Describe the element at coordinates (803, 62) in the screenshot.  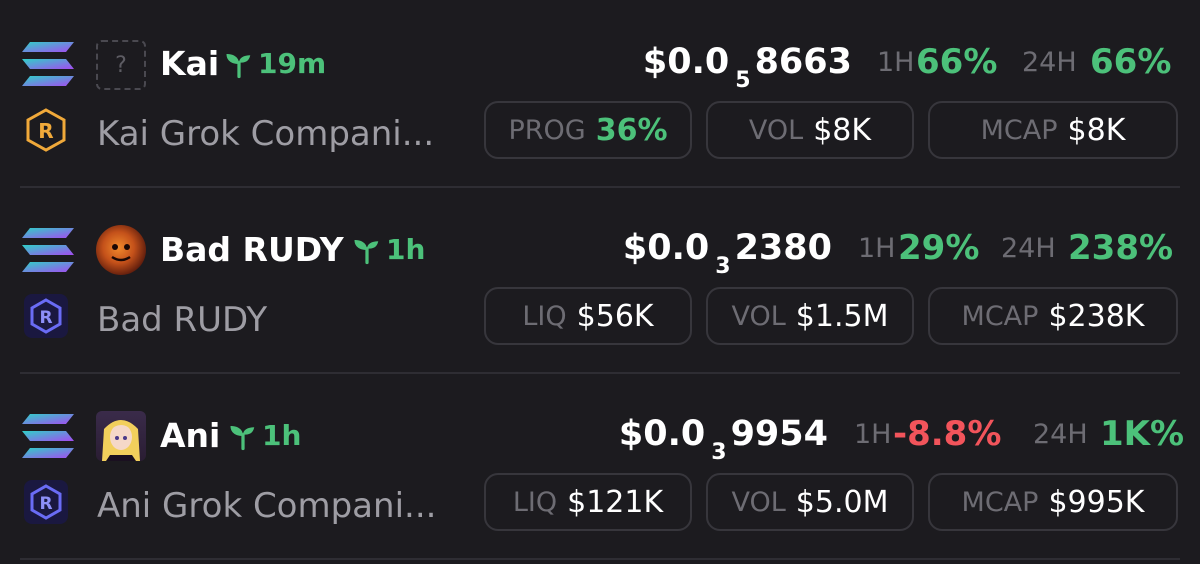
I see `price-digits: 8663` at that location.